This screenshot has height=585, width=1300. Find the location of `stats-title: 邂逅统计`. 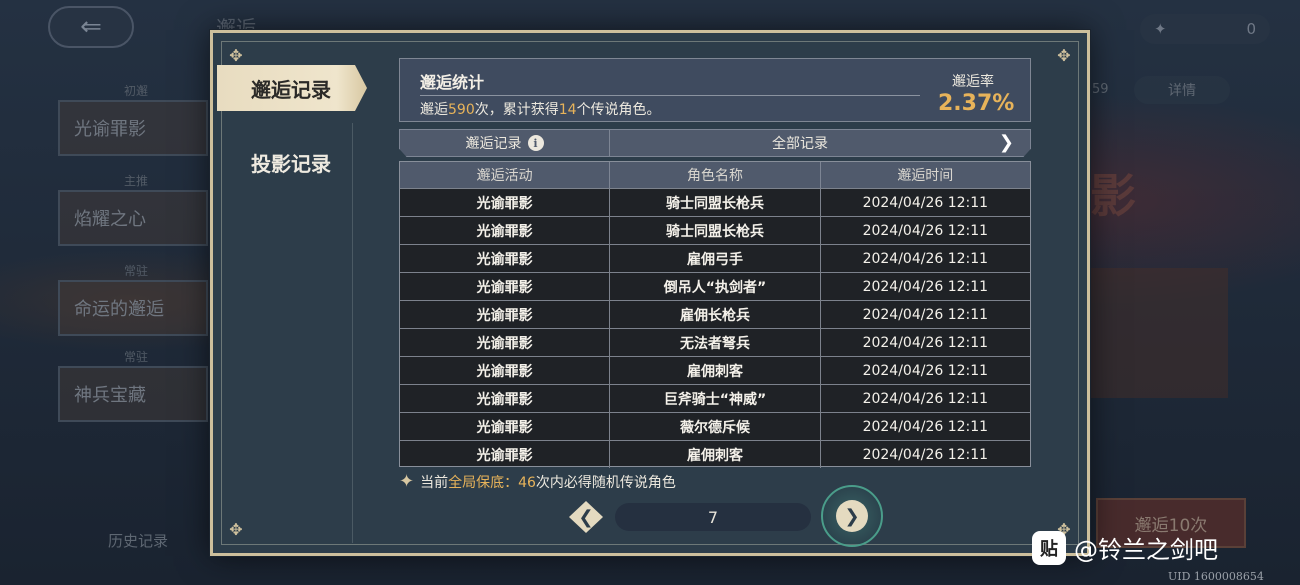

stats-title: 邂逅统计 is located at coordinates (452, 82).